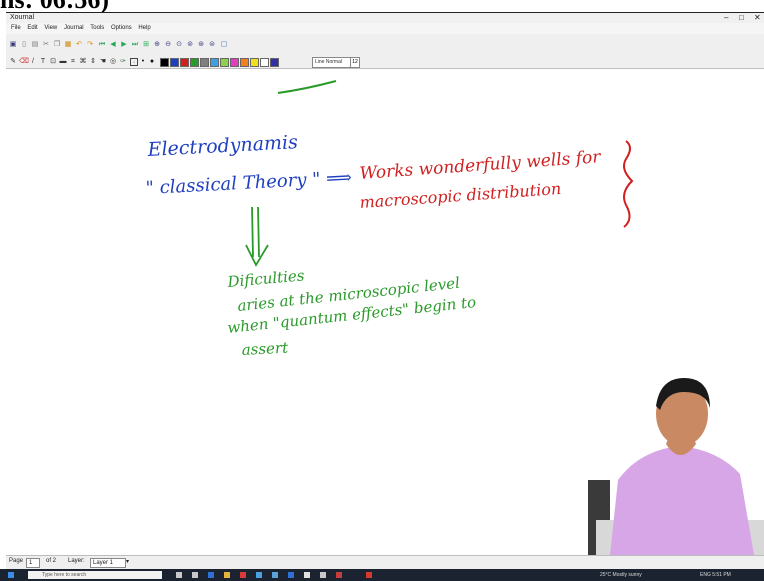  Describe the element at coordinates (13, 62) in the screenshot. I see `pen-icon: ✎` at that location.